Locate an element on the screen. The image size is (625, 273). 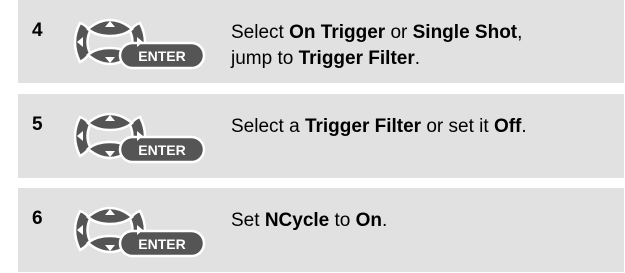
step-instruction: Select a Trigger Filter or set it Off. is located at coordinates (426, 127).